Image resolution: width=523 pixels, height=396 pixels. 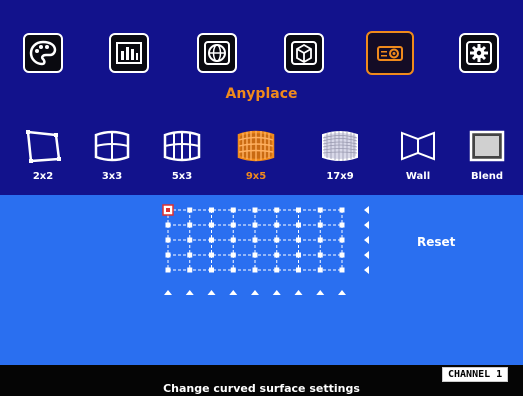 I want to click on channel-badge: CHANNEL 1, so click(x=475, y=374).